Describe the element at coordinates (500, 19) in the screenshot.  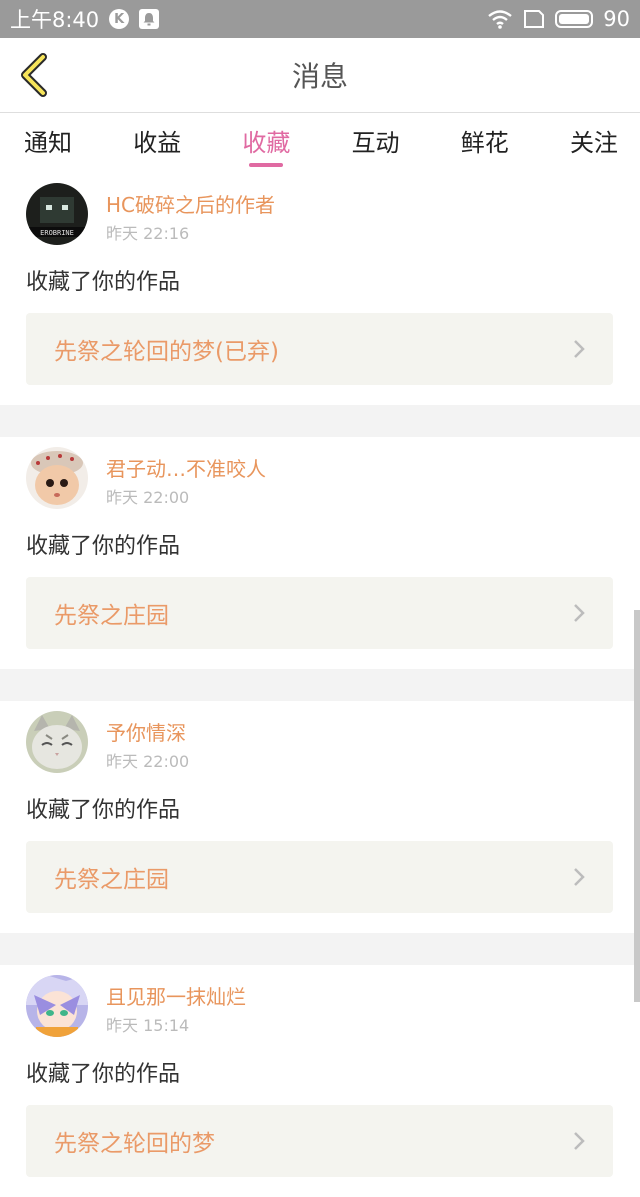
I see `wifi-icon` at that location.